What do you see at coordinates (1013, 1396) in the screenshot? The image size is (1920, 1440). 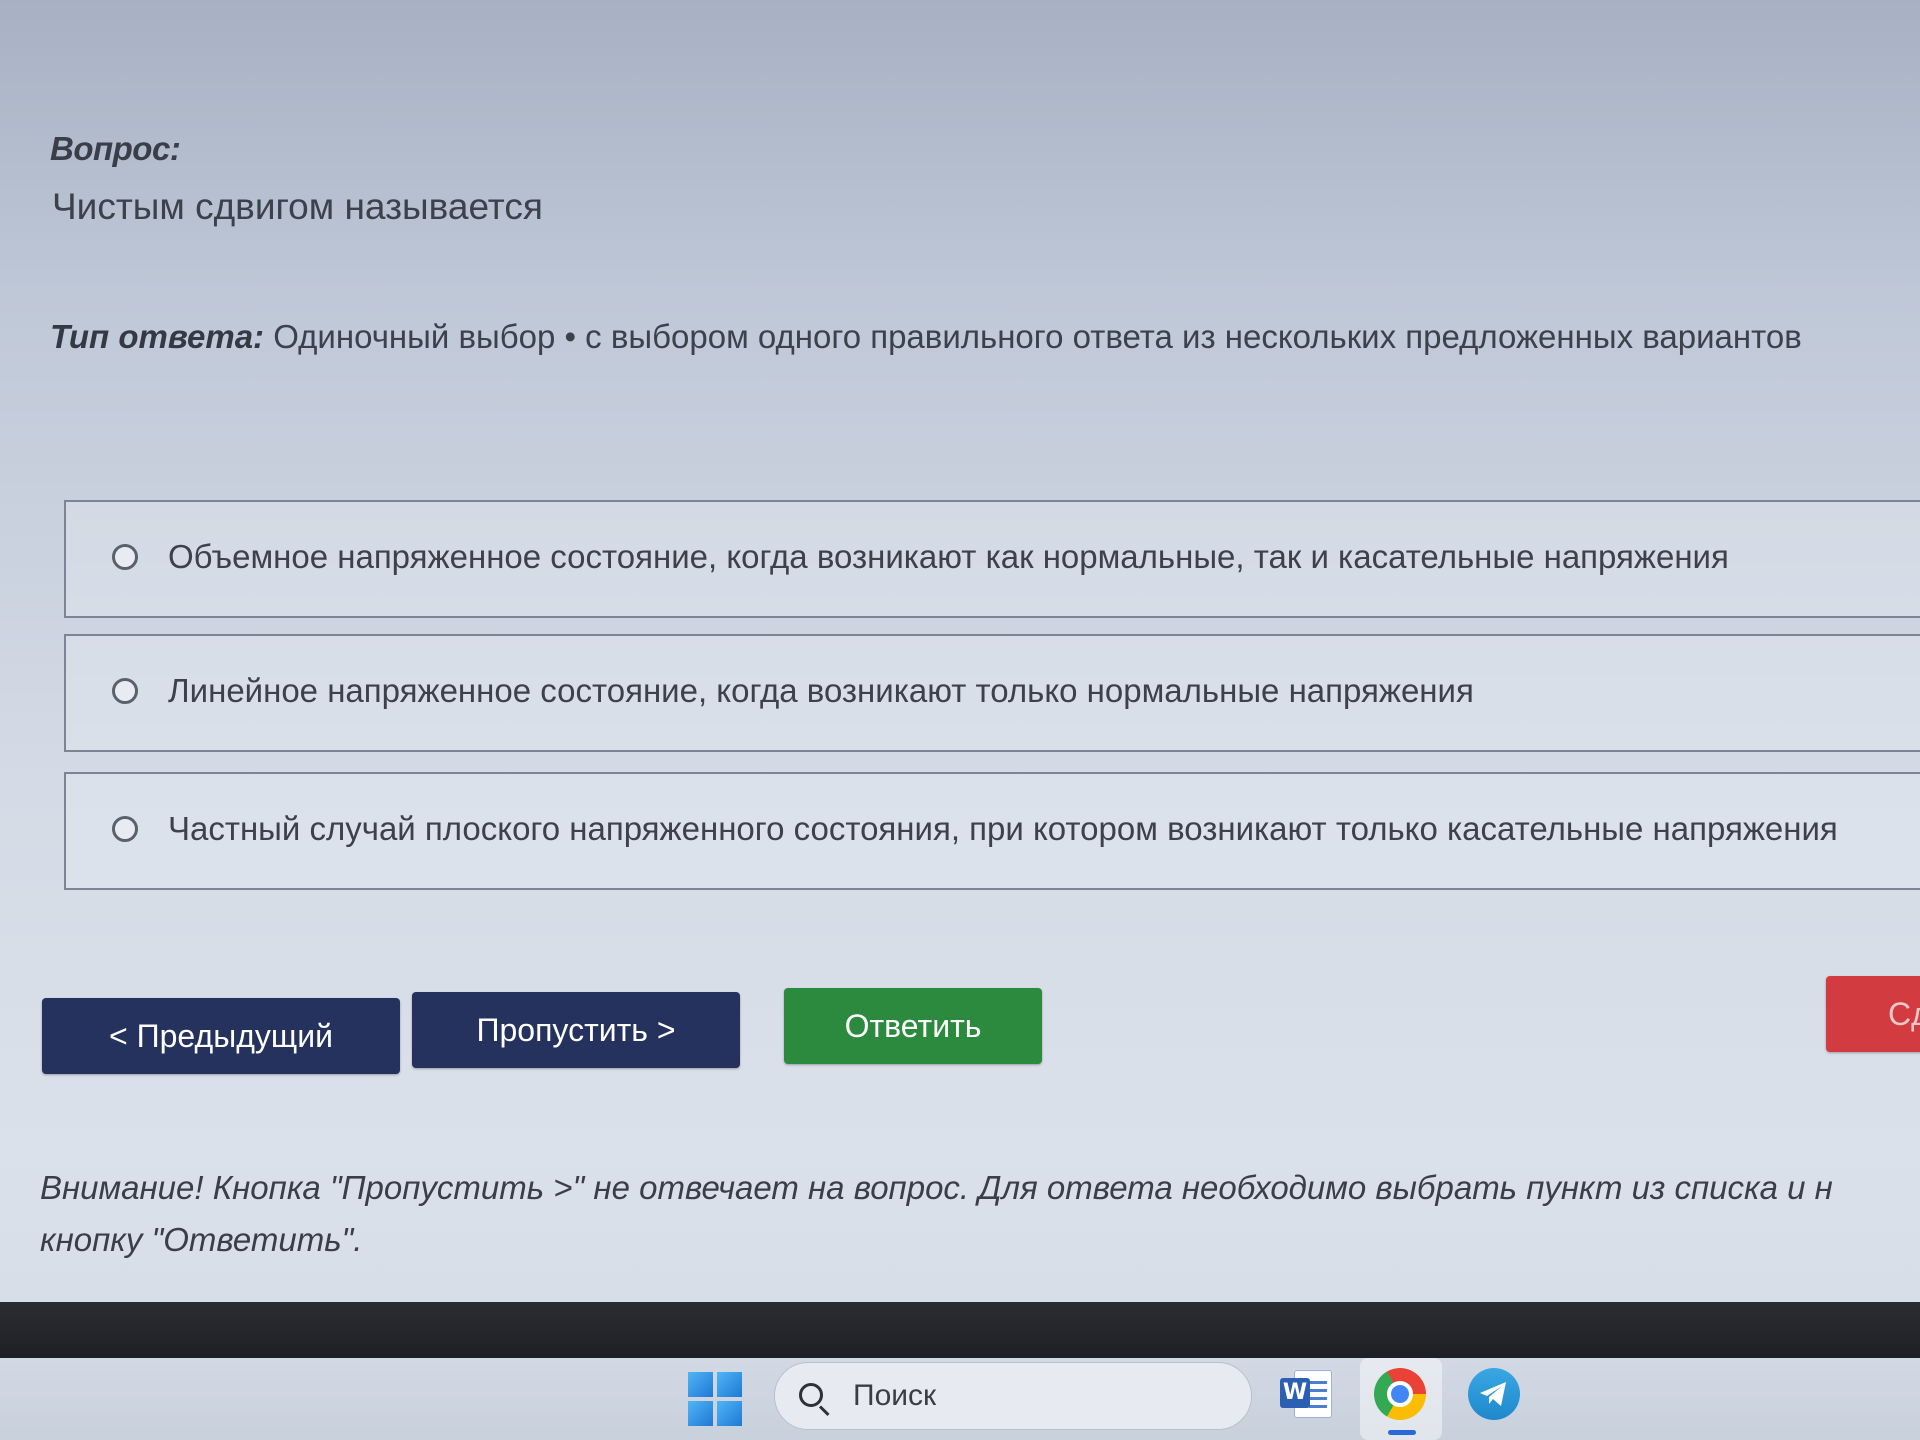 I see `taskbar-search: Поиск` at bounding box center [1013, 1396].